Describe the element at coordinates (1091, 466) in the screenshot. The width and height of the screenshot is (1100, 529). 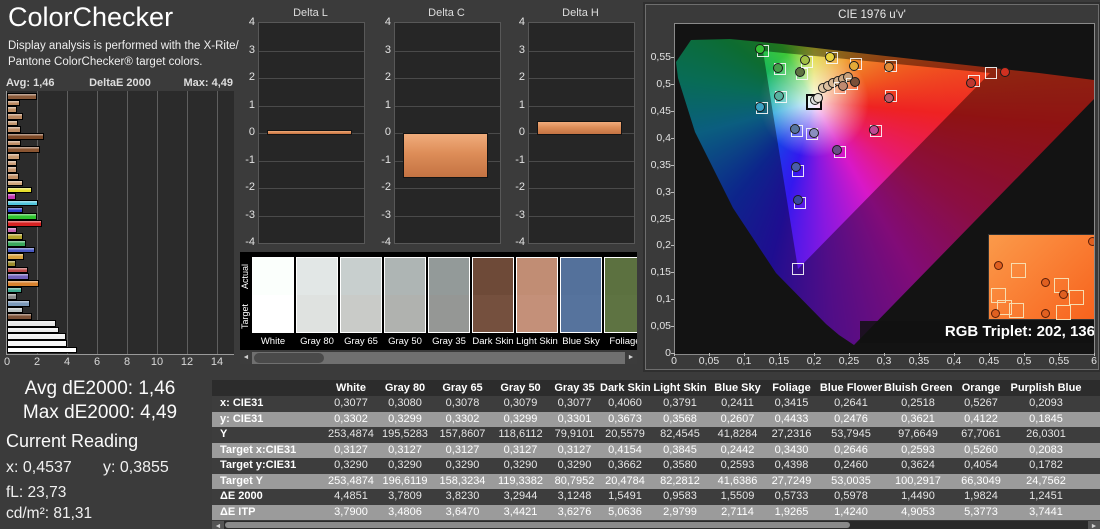
I see `table-cell: 0,3` at that location.